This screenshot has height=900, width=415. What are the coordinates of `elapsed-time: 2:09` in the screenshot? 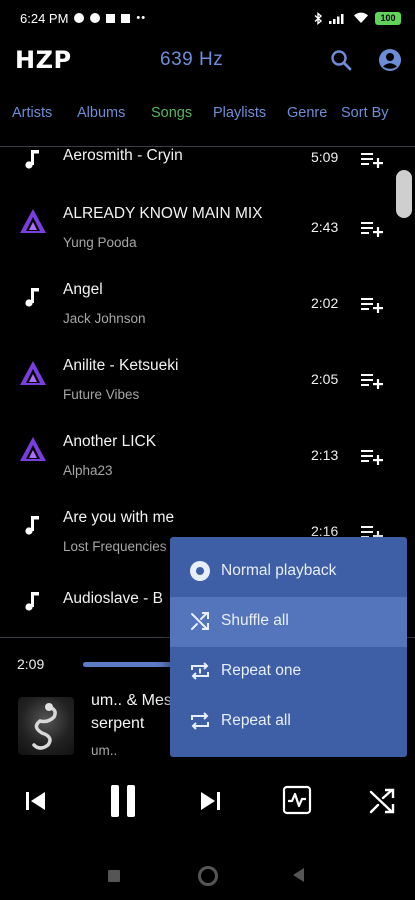 It's located at (31, 664).